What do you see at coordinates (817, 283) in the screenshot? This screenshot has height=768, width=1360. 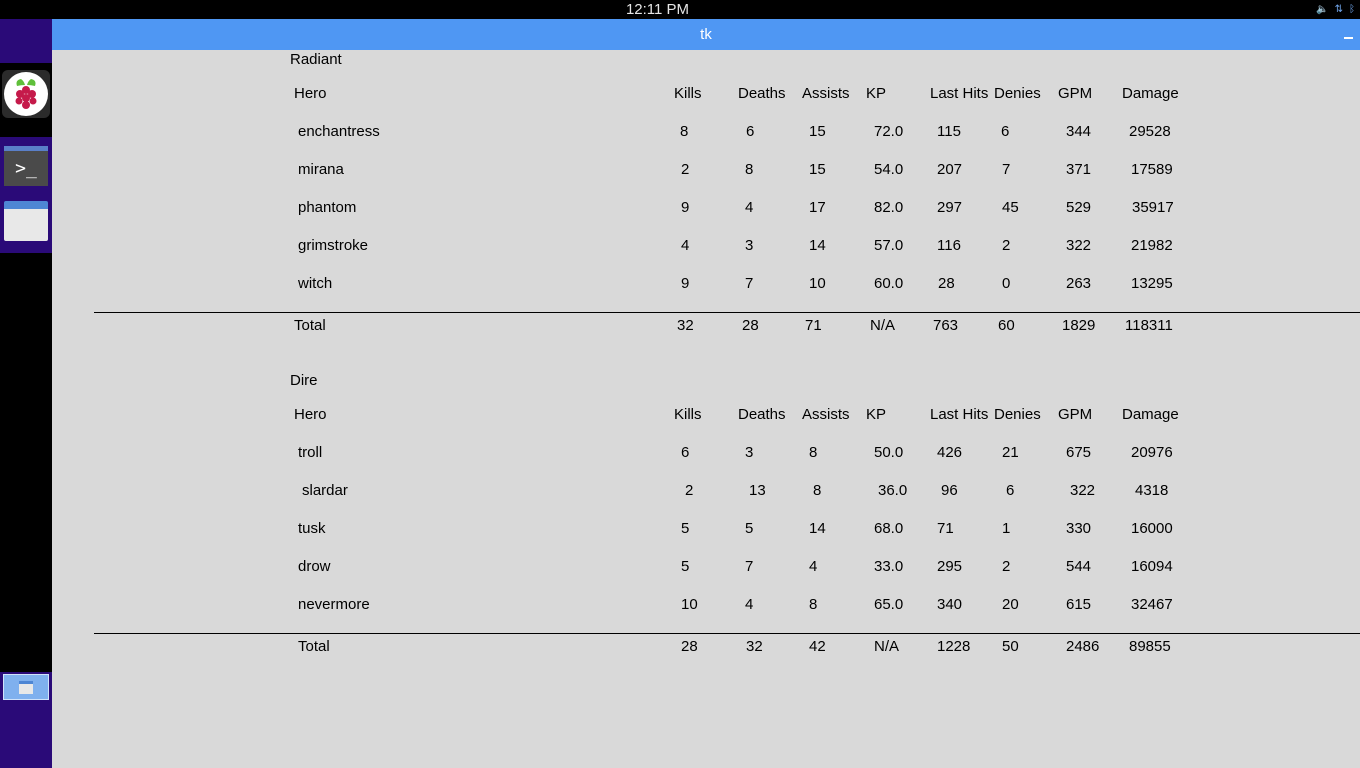 I see `cell-assists: 10` at bounding box center [817, 283].